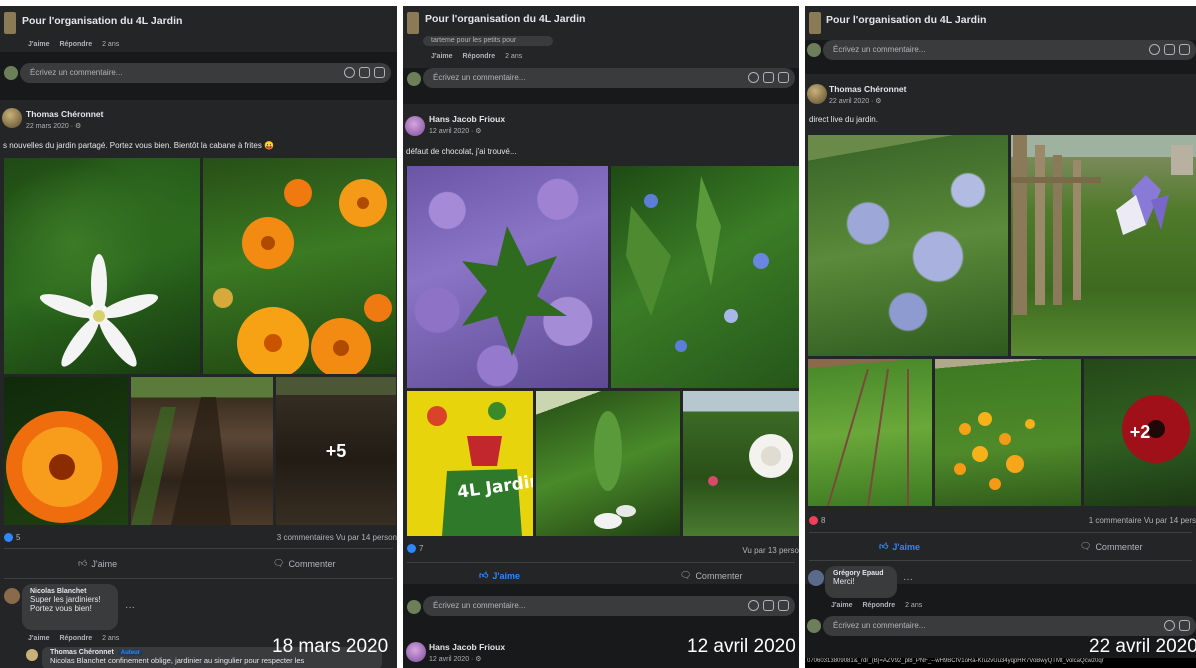 The image size is (1196, 668). I want to click on comment-line: Merci!, so click(844, 581).